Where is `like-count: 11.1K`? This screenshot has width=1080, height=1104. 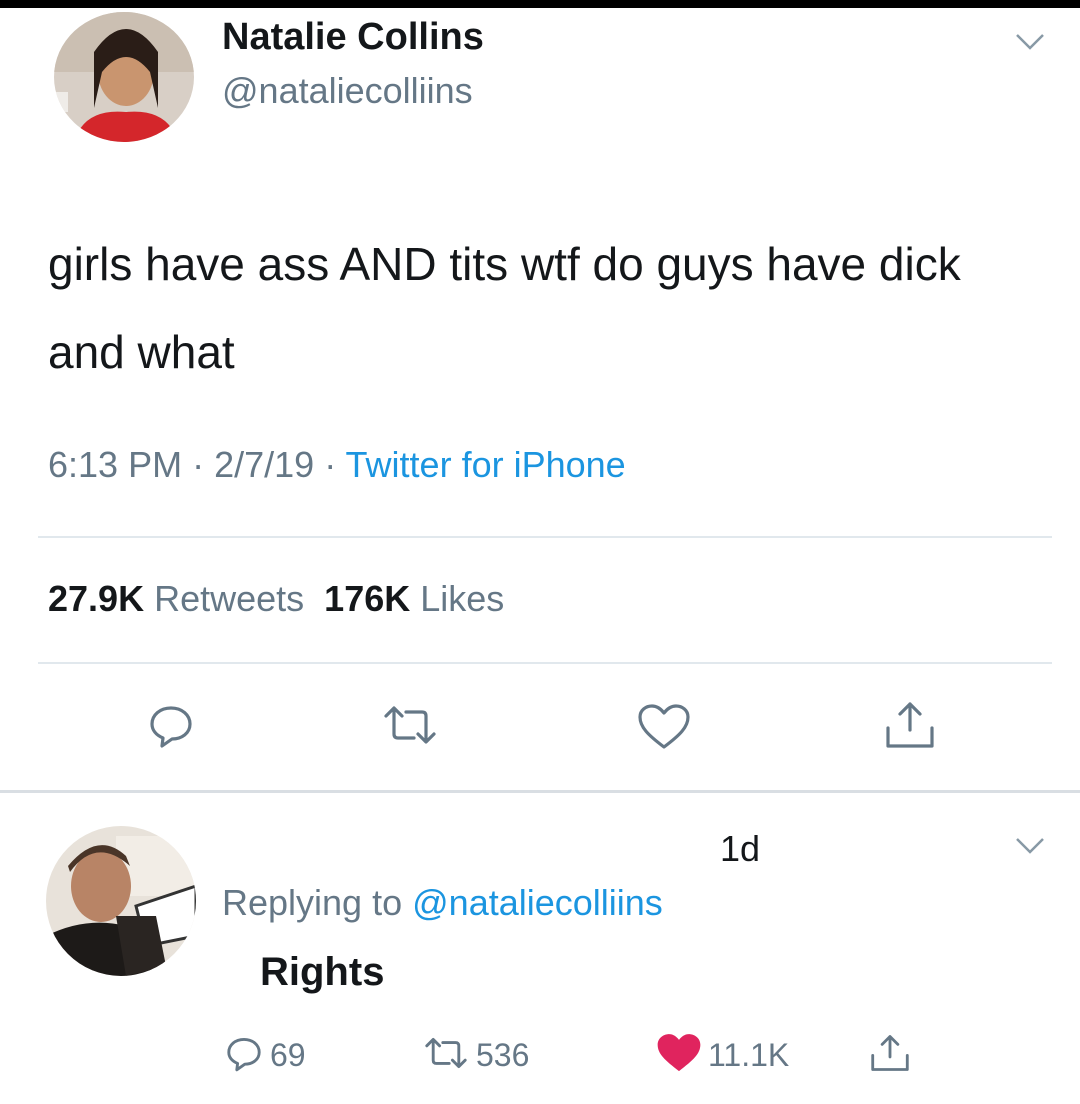
like-count: 11.1K is located at coordinates (749, 1054).